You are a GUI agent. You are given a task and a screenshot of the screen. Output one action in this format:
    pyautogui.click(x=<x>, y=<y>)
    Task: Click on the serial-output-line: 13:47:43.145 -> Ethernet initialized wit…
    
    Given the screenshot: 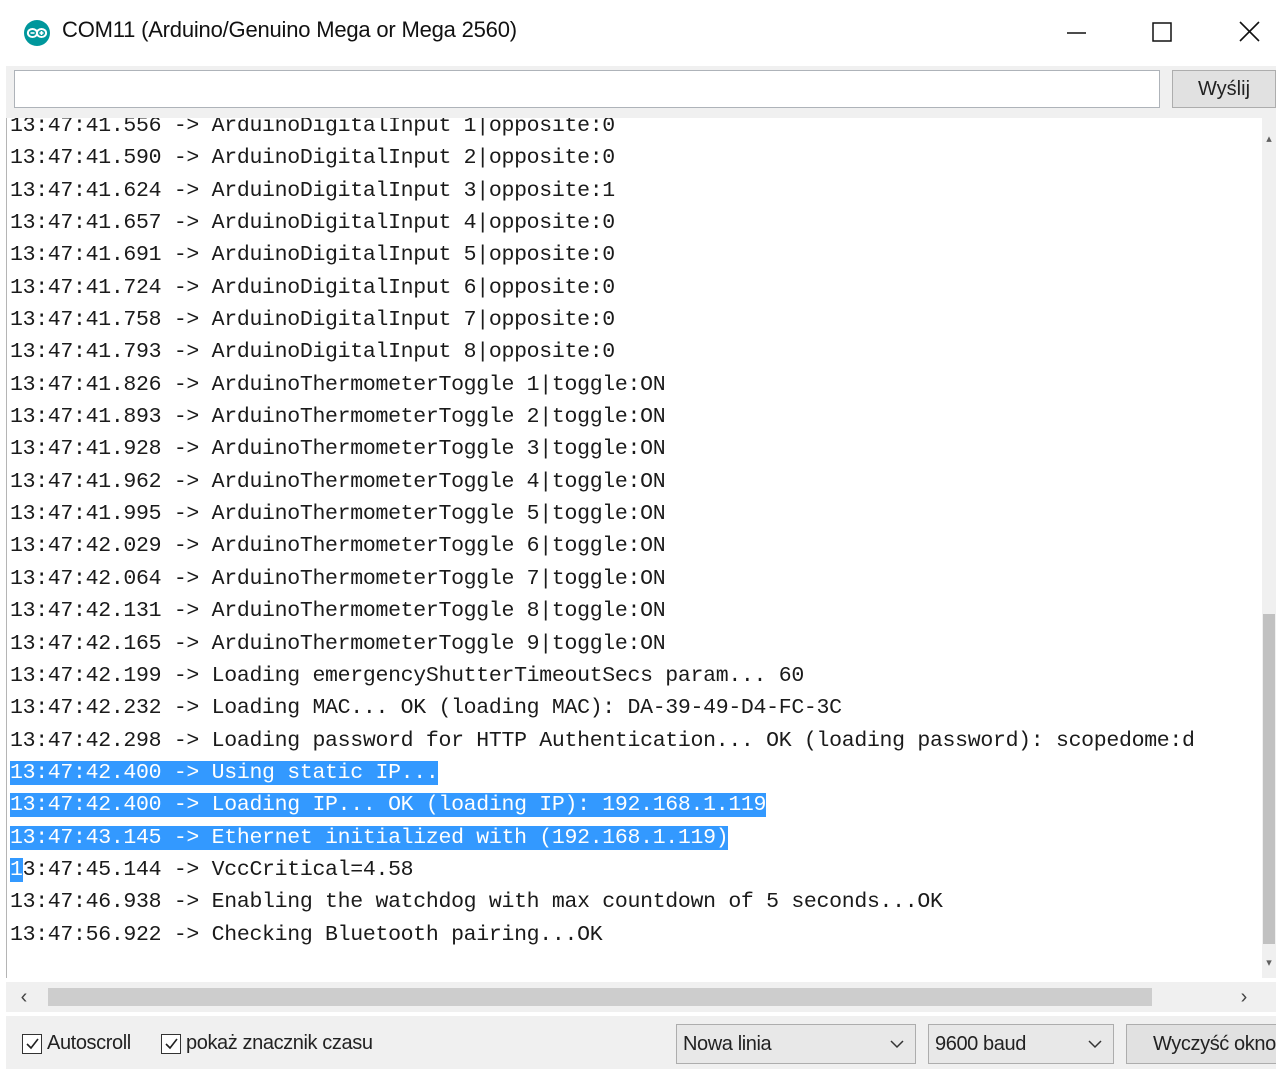 What is the action you would take?
    pyautogui.click(x=602, y=838)
    